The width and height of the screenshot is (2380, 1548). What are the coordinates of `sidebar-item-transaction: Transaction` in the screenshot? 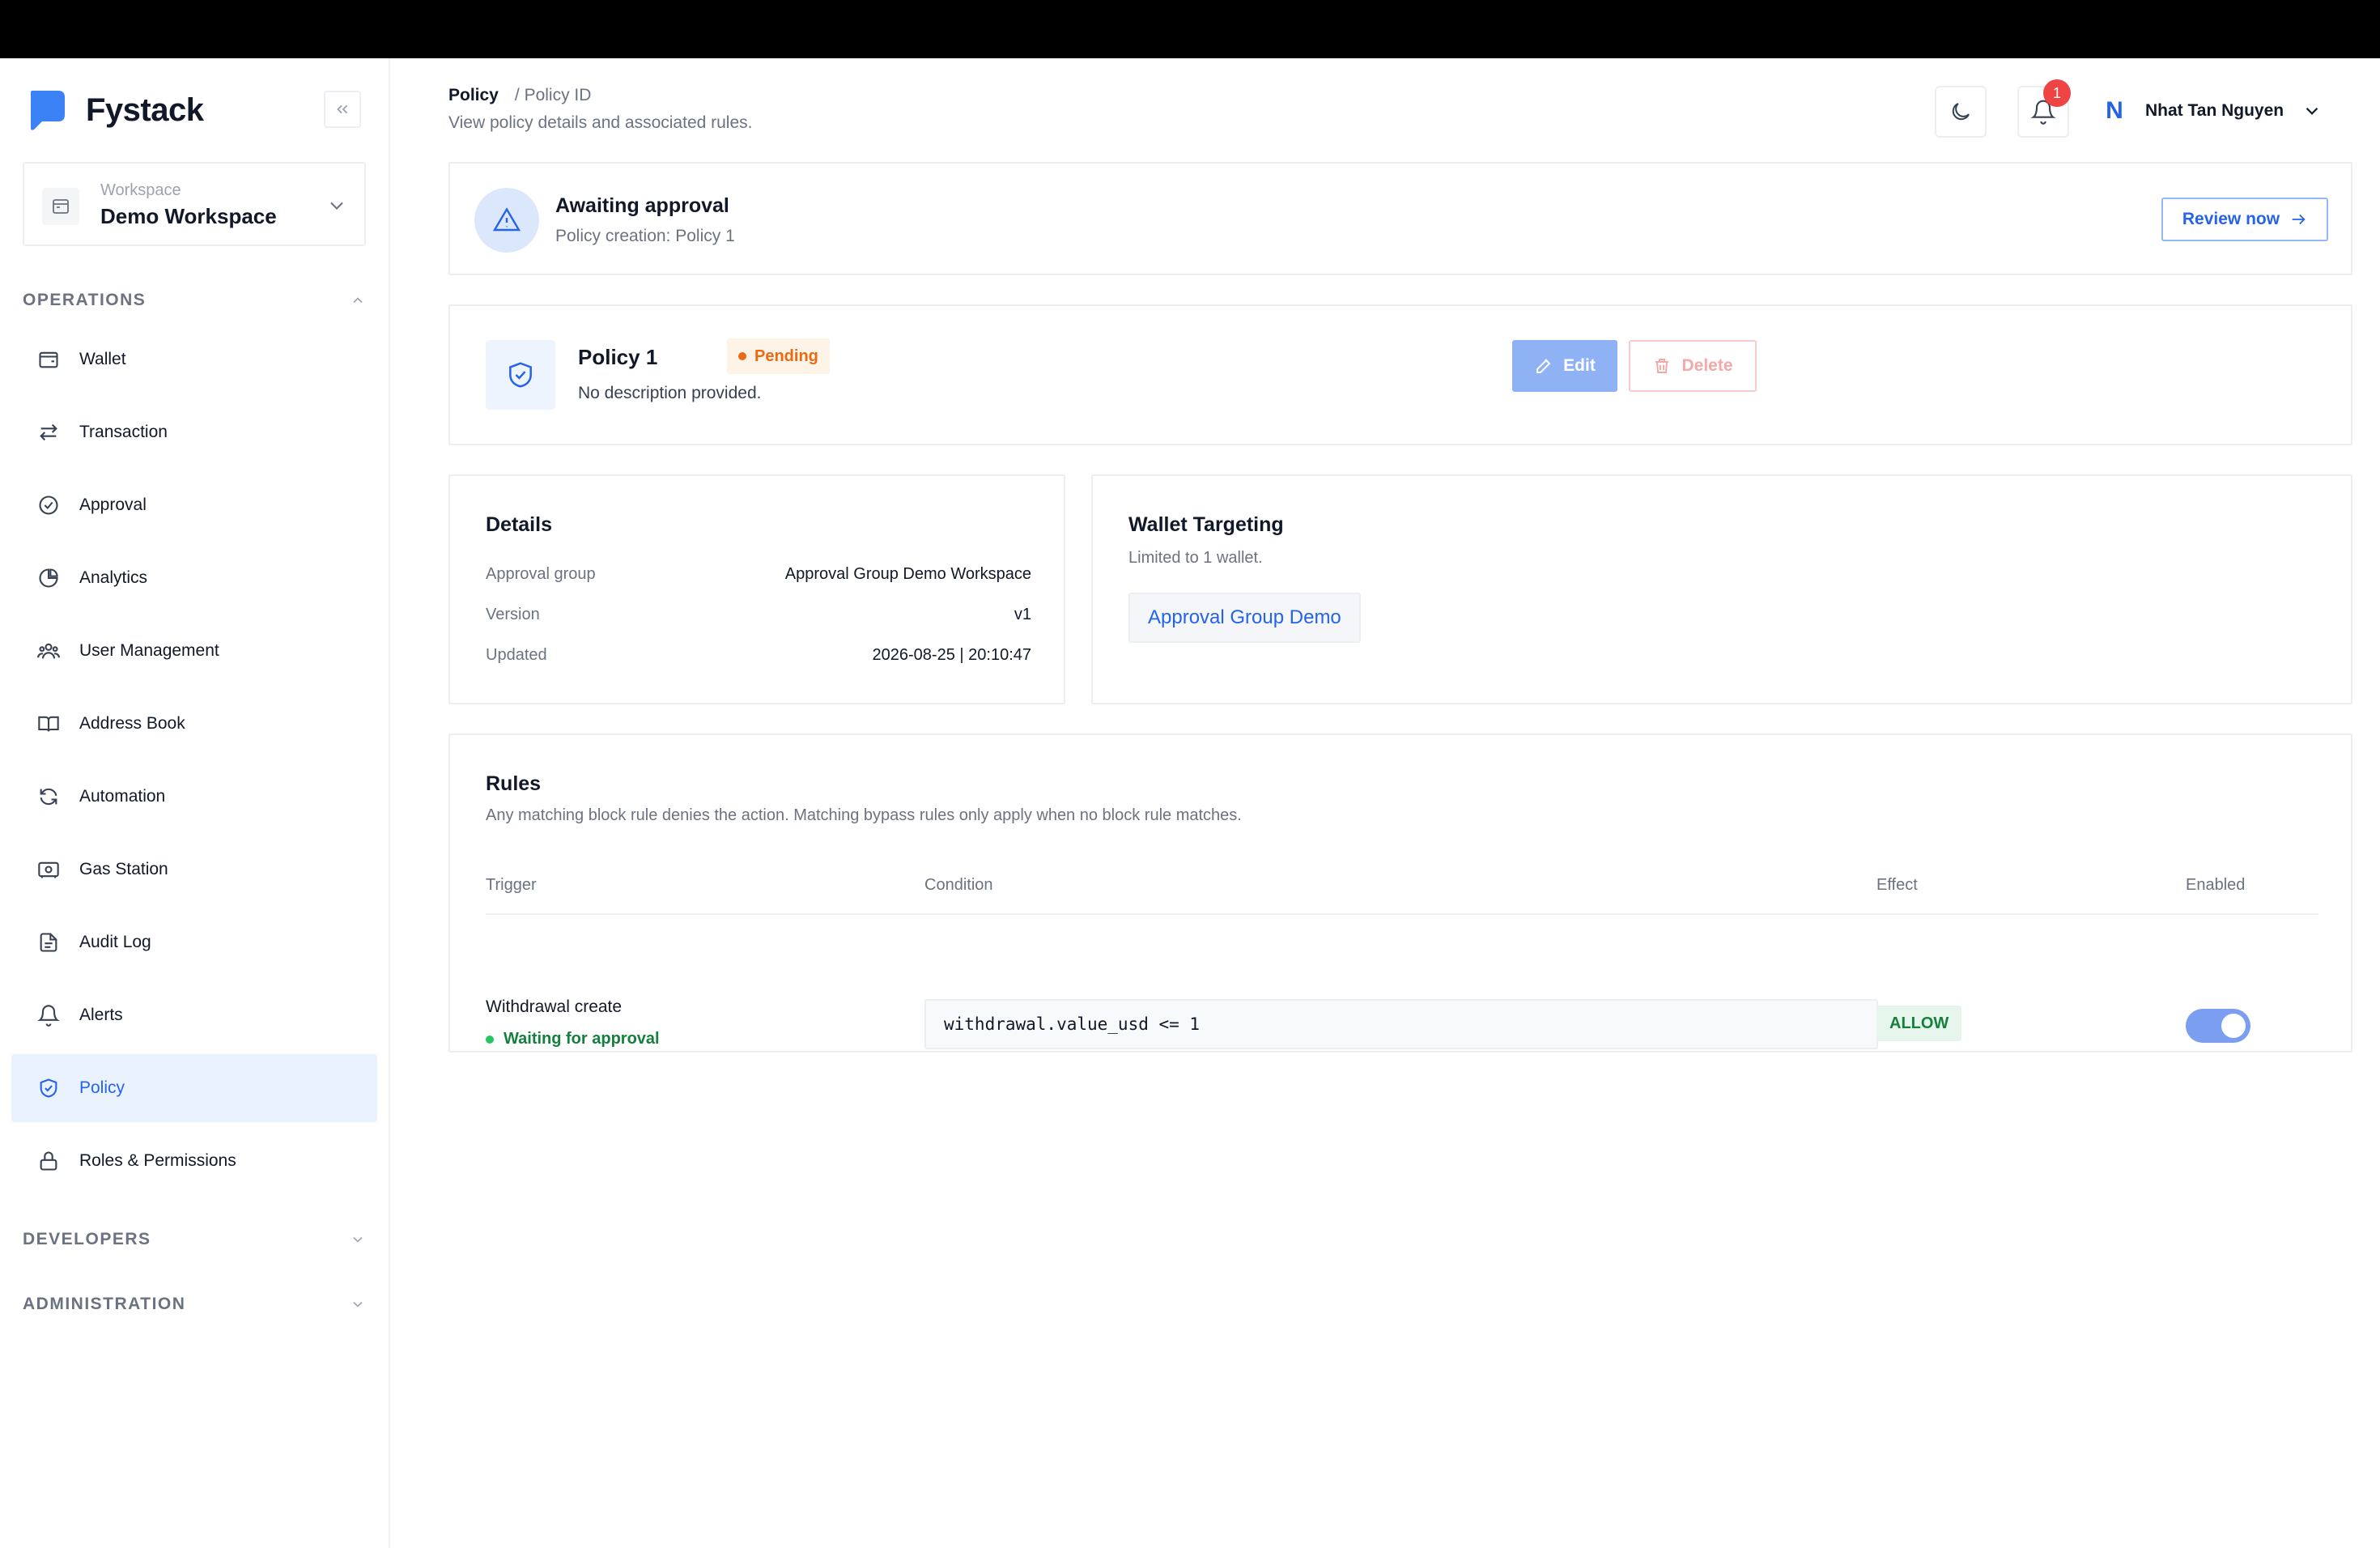 It's located at (194, 432).